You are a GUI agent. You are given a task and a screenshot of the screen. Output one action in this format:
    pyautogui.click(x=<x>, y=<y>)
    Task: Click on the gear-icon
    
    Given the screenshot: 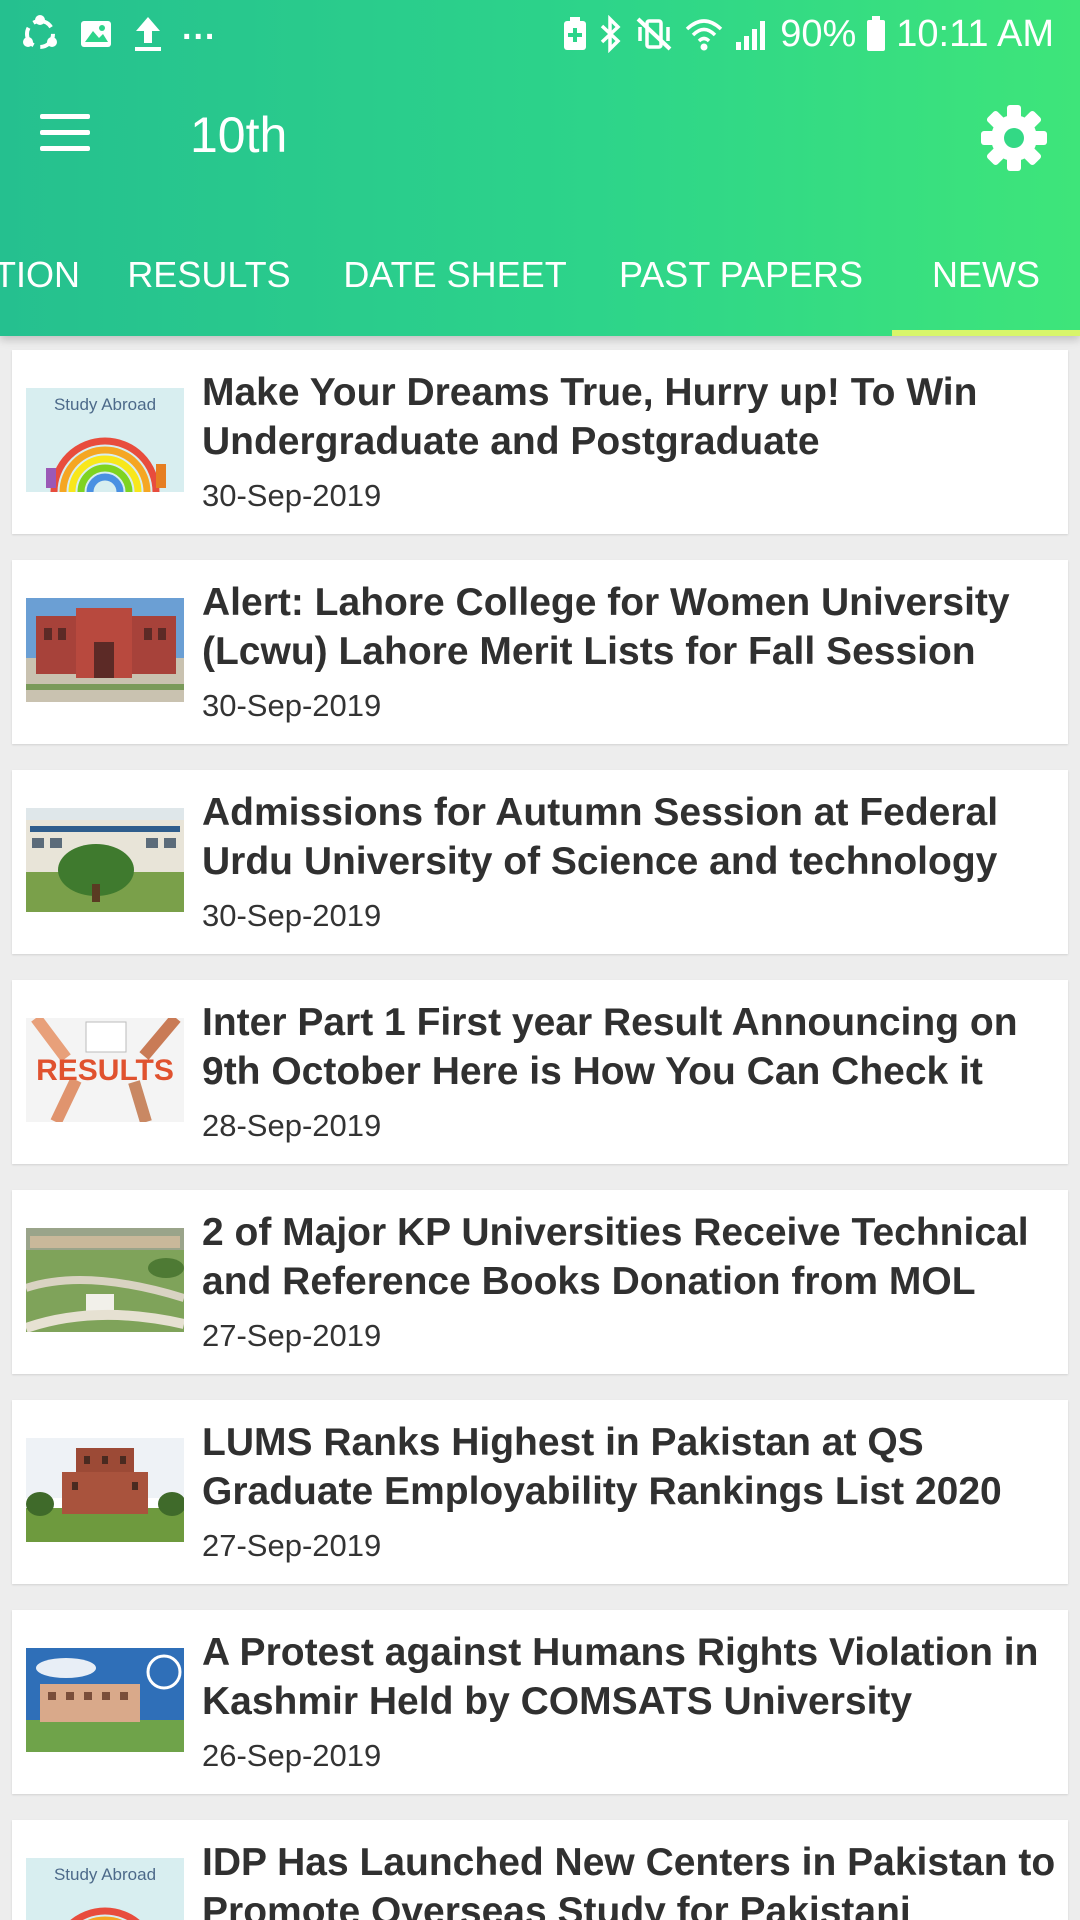 What is the action you would take?
    pyautogui.click(x=1014, y=138)
    